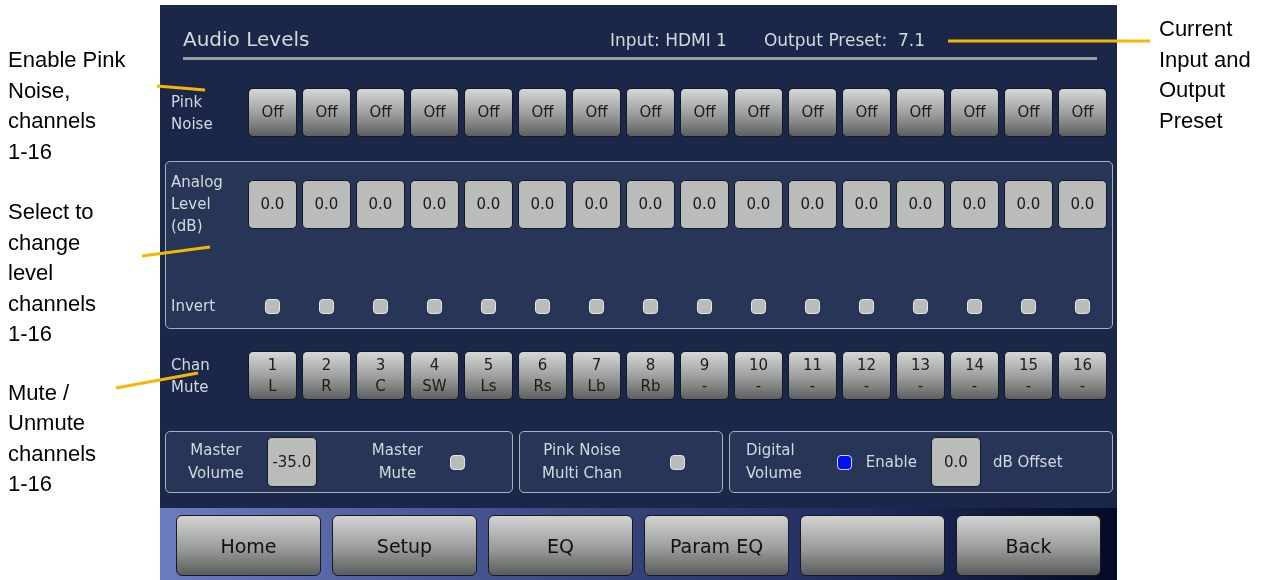 The image size is (1281, 580). I want to click on row-label: Chan Mute, so click(191, 376).